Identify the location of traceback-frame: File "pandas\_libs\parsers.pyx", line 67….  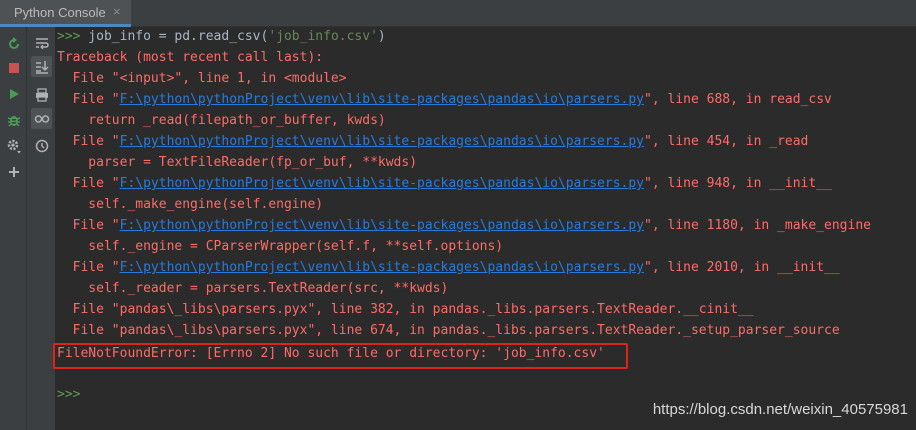
(448, 330).